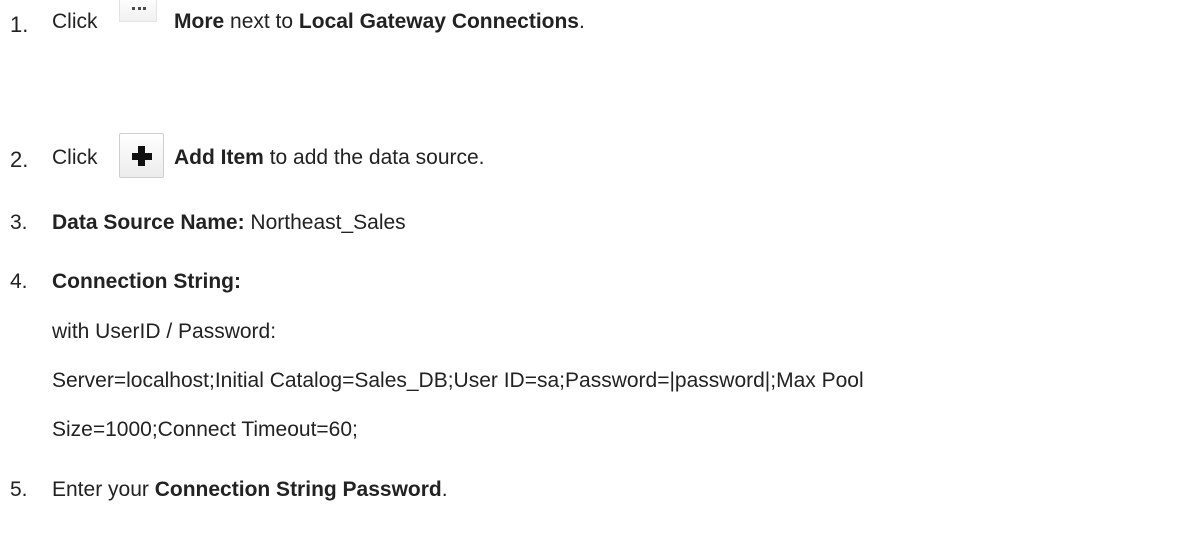 Image resolution: width=1188 pixels, height=533 pixels. What do you see at coordinates (164, 331) in the screenshot?
I see `connection-string-line-1: with UserID / Password:` at bounding box center [164, 331].